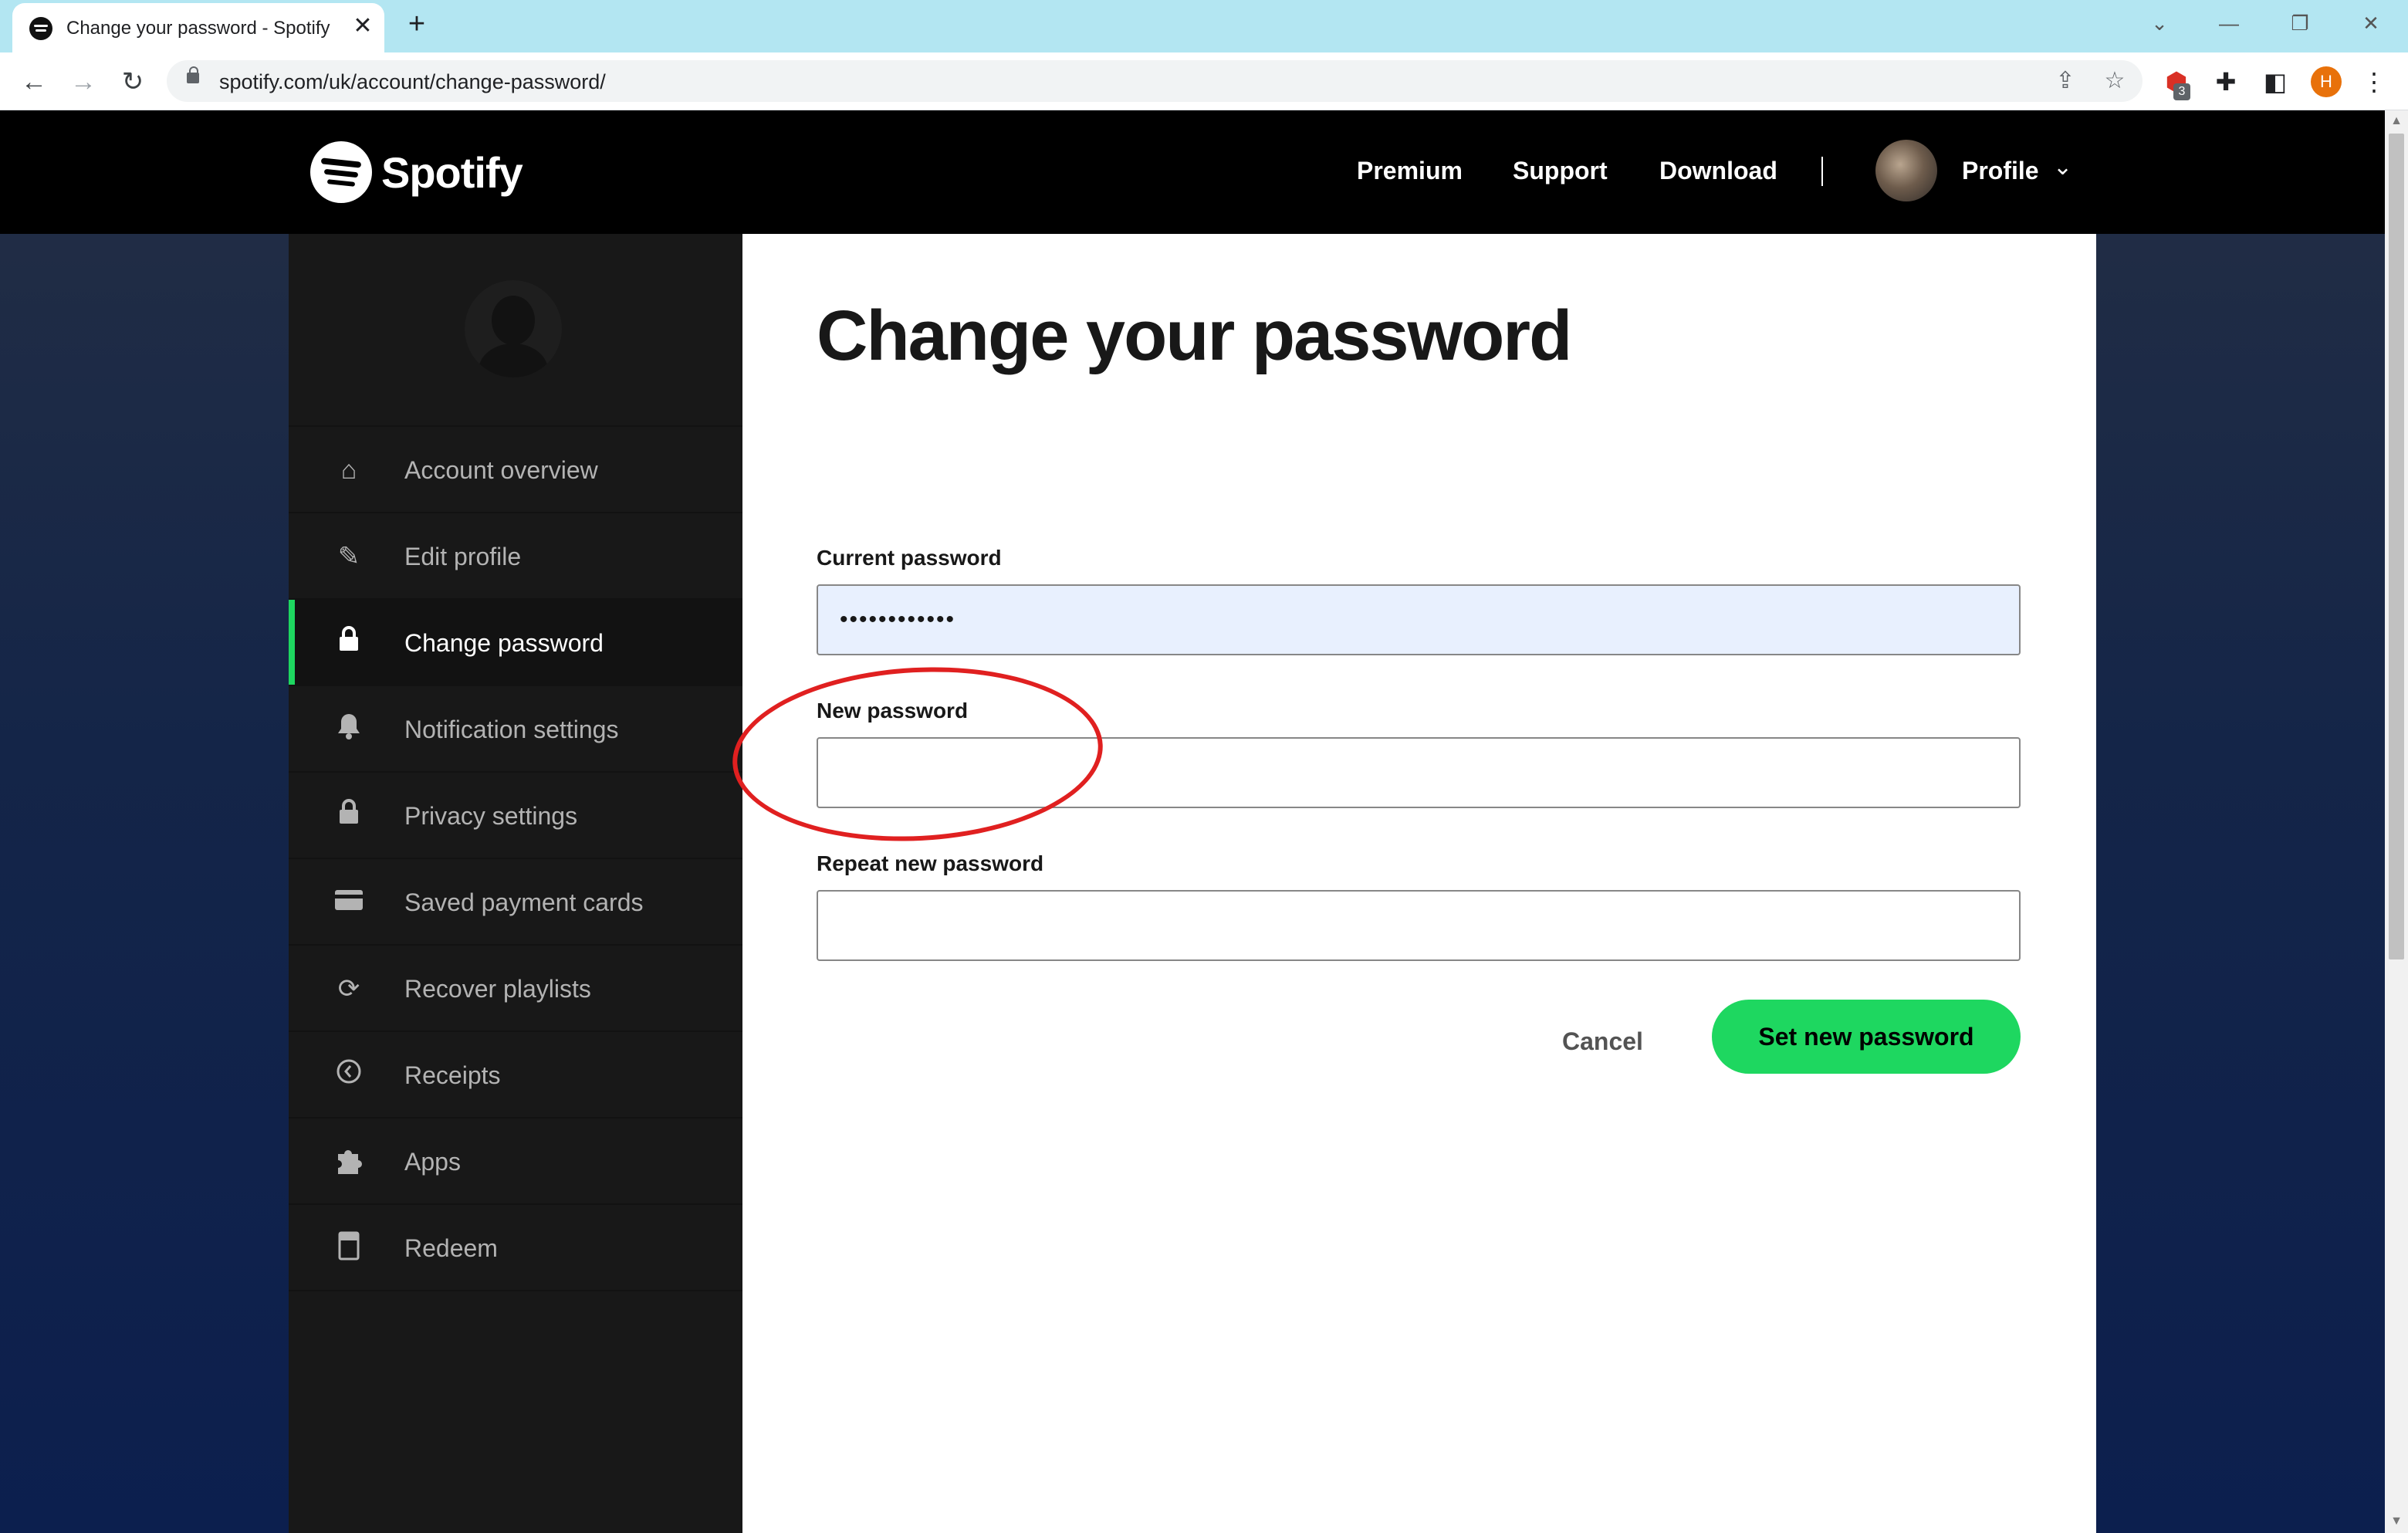 The height and width of the screenshot is (1533, 2408). Describe the element at coordinates (515, 1161) in the screenshot. I see `sidebar-item-apps: Apps` at that location.